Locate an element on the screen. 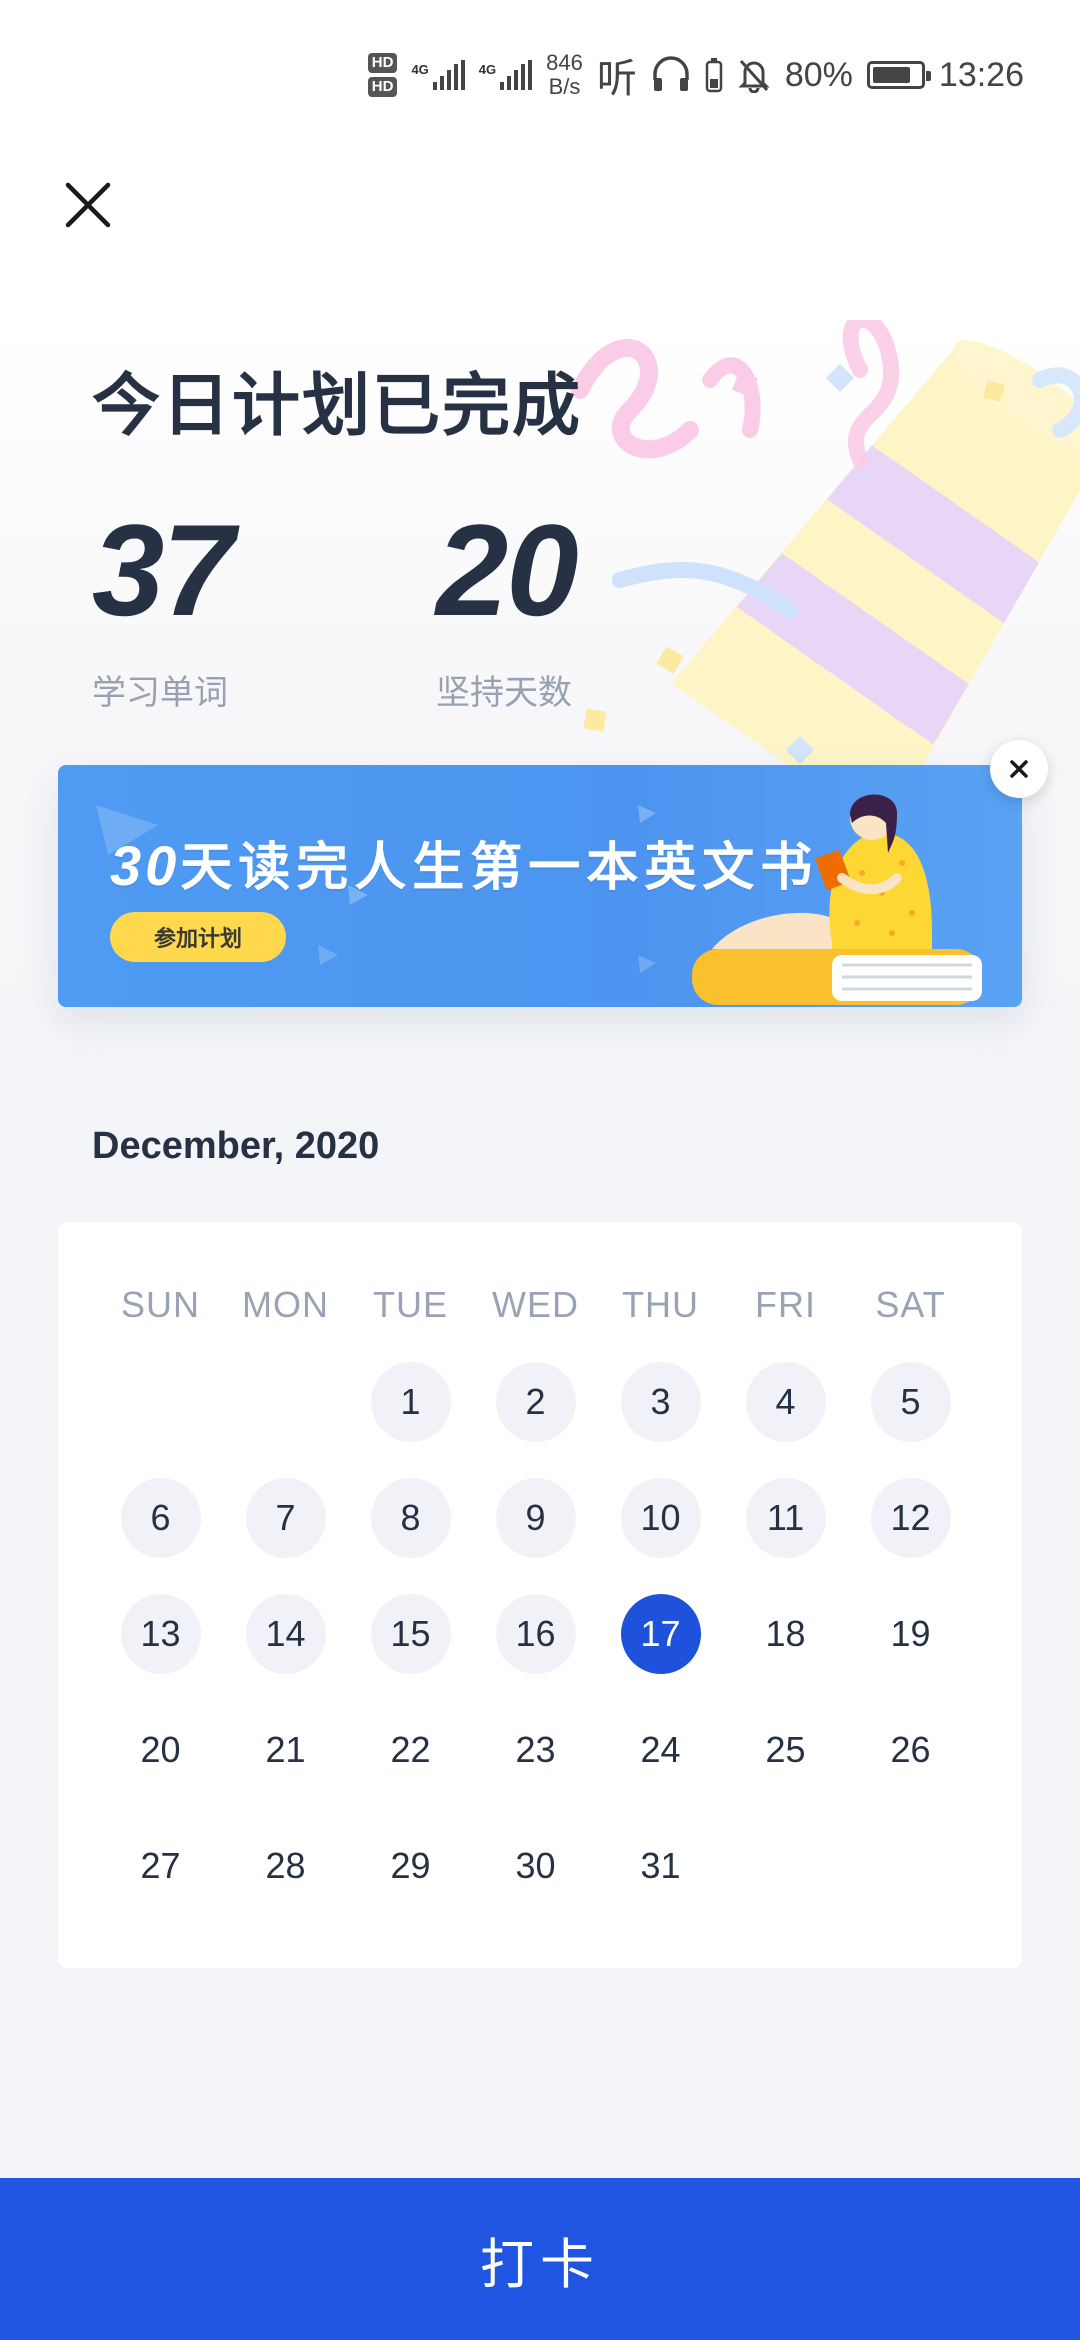 This screenshot has height=2340, width=1080. calendar-day: 29 is located at coordinates (411, 1866).